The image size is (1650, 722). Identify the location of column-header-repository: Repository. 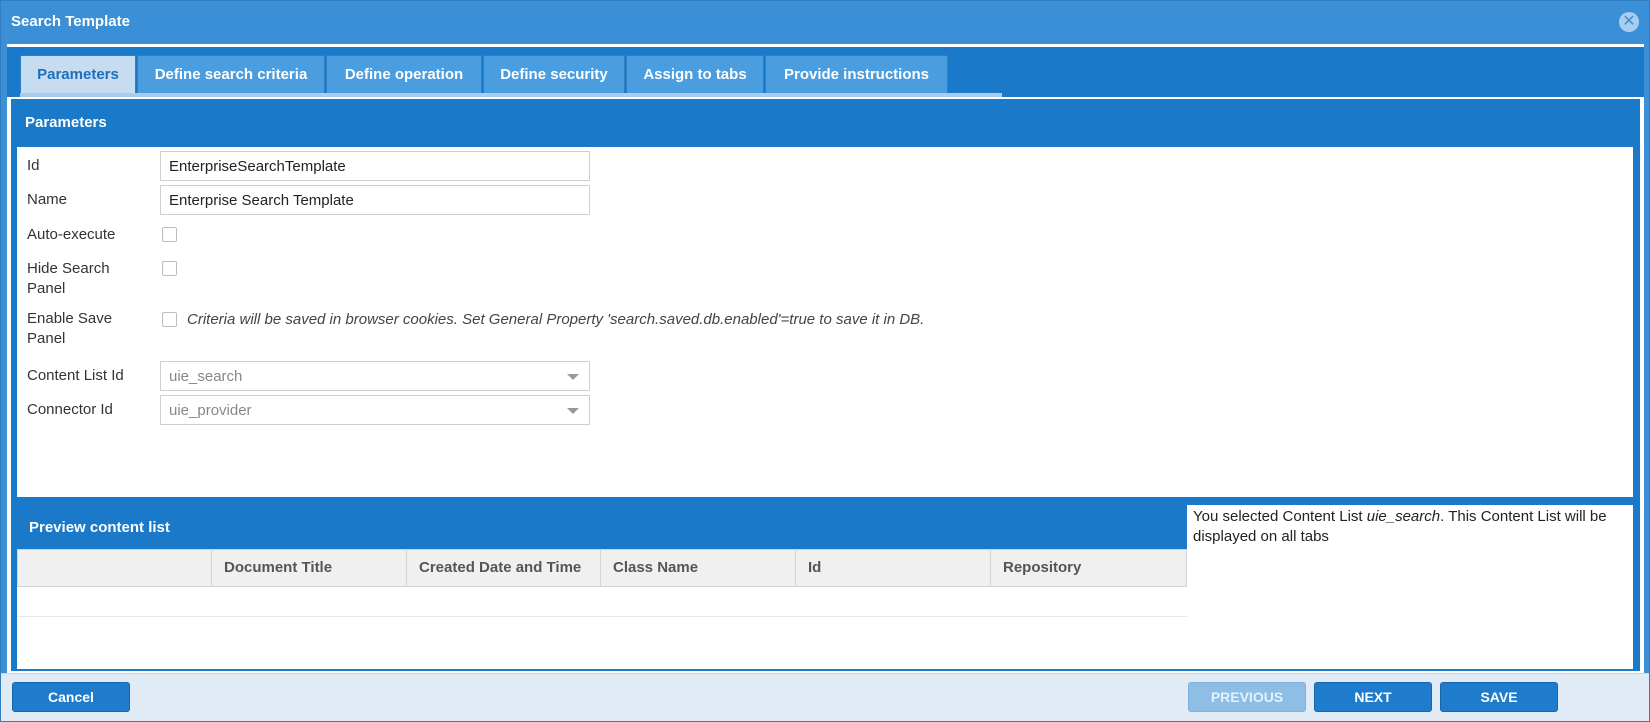
(1088, 568).